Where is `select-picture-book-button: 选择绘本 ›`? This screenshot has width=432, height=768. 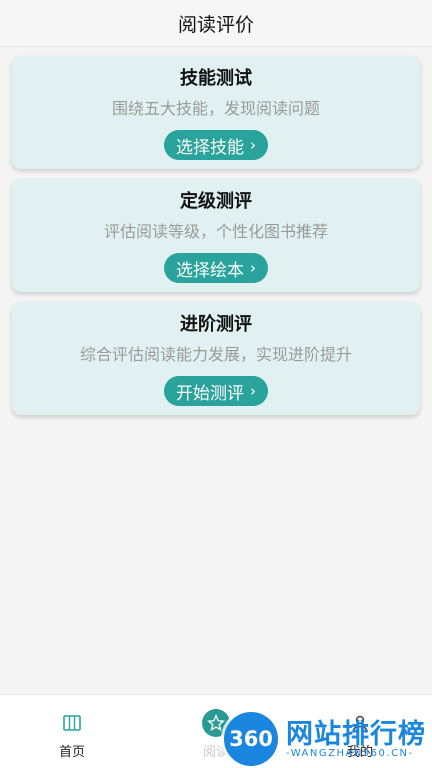
select-picture-book-button: 选择绘本 › is located at coordinates (216, 268).